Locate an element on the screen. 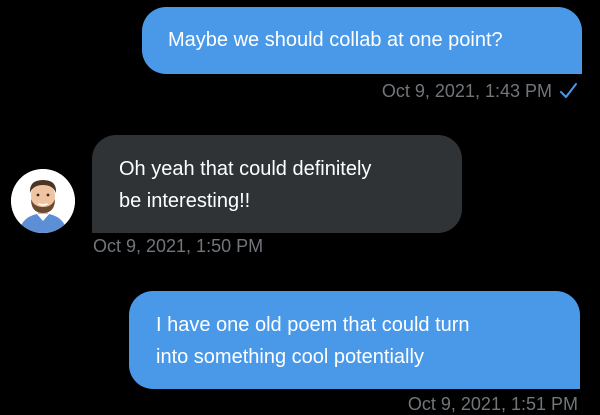  outgoing-message-bubble: Maybe we should collab at one point? is located at coordinates (362, 40).